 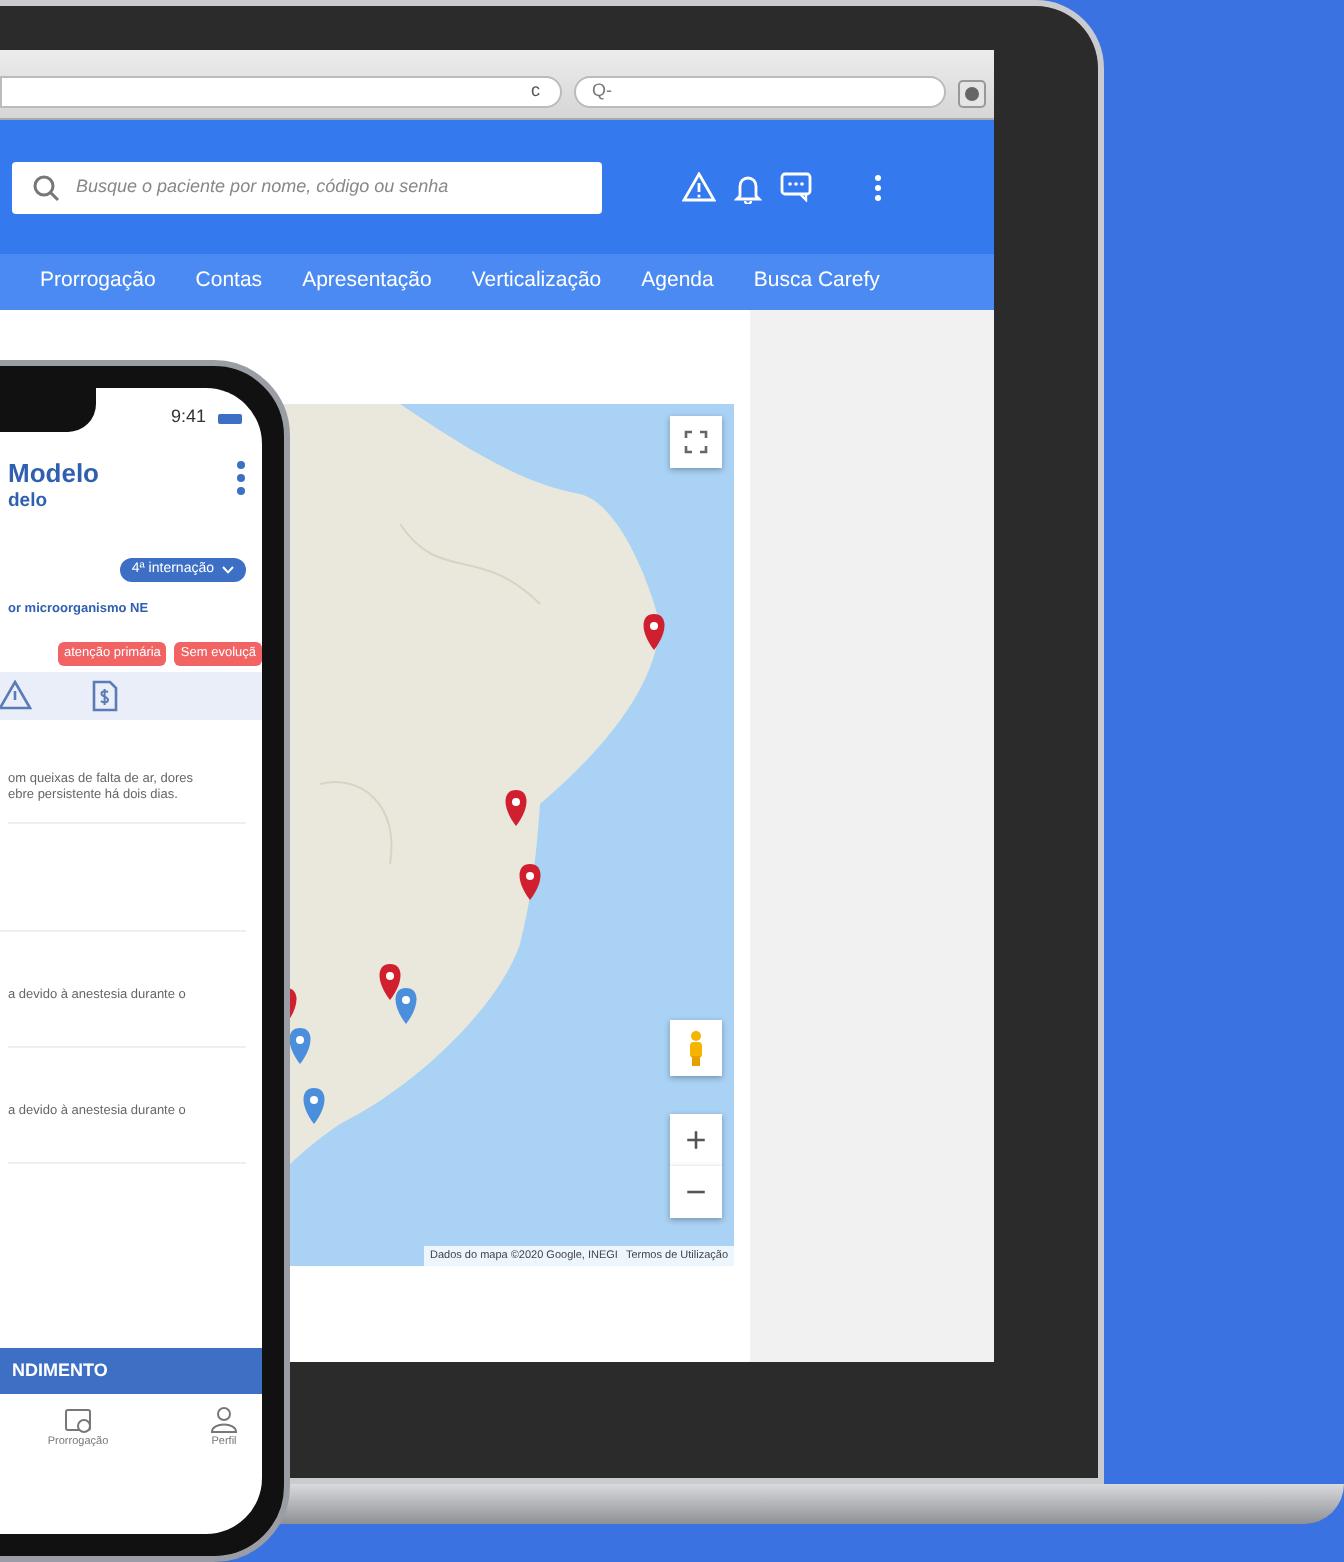 What do you see at coordinates (224, 1420) in the screenshot?
I see `person-icon` at bounding box center [224, 1420].